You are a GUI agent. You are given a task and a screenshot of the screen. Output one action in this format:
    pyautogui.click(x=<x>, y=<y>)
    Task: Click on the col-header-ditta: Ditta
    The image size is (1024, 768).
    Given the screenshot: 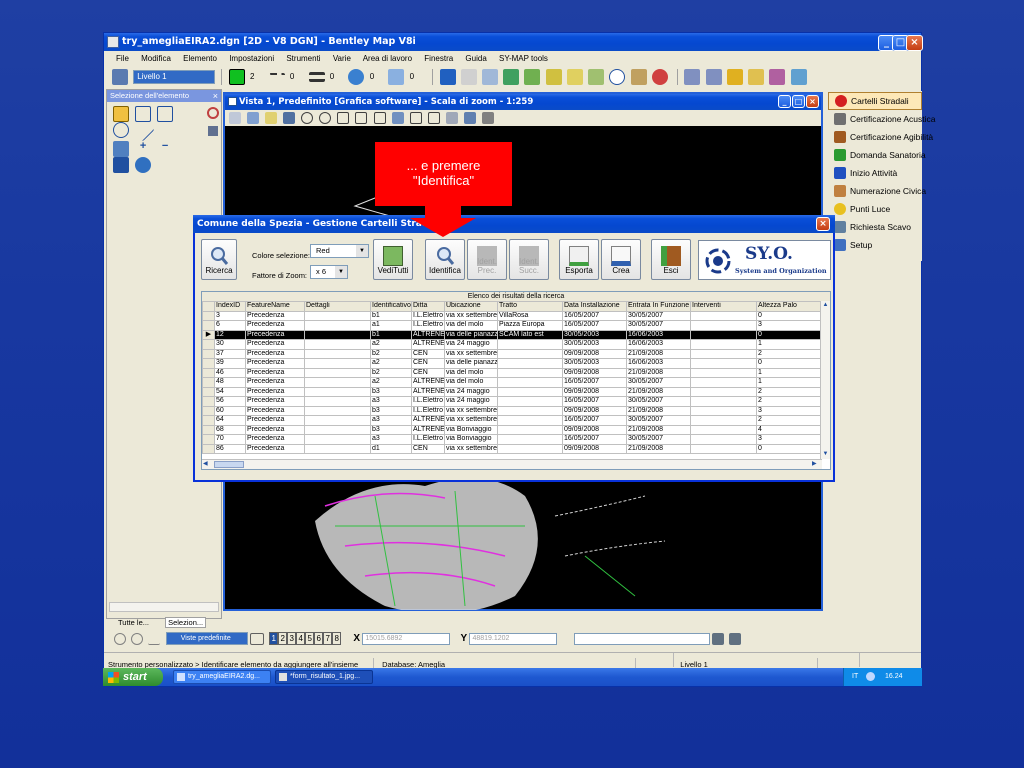 What is the action you would take?
    pyautogui.click(x=428, y=306)
    